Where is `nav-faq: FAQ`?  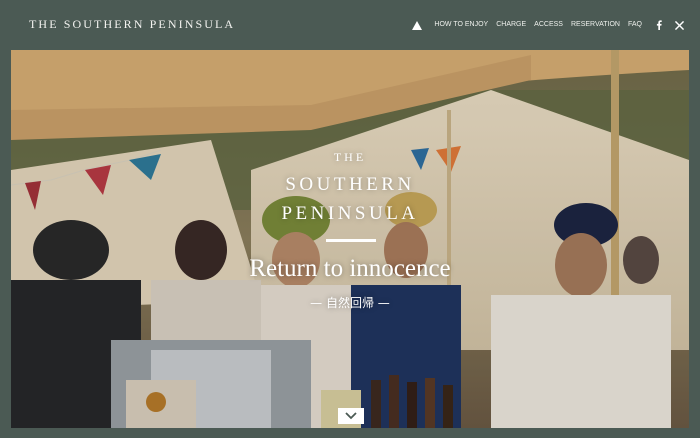
nav-faq: FAQ is located at coordinates (635, 25).